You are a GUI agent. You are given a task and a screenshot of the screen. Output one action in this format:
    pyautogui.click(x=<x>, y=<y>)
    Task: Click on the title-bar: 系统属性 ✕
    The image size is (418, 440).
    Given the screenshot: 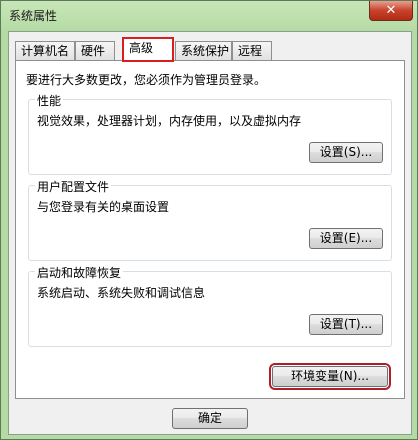 What is the action you would take?
    pyautogui.click(x=209, y=15)
    